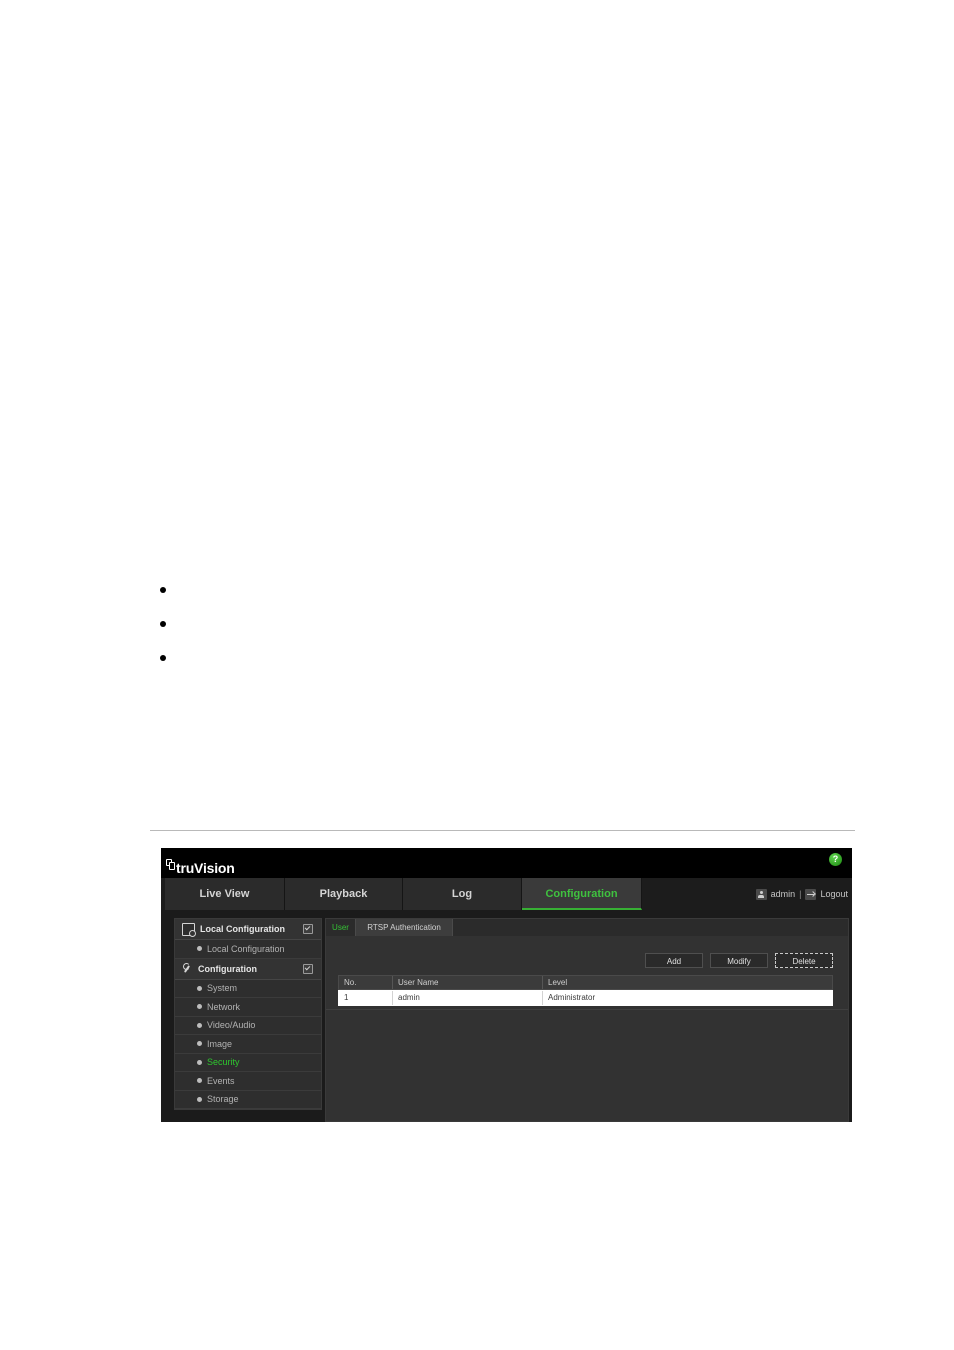  What do you see at coordinates (587, 928) in the screenshot?
I see `sub-tab-bar: User RTSP Authentication` at bounding box center [587, 928].